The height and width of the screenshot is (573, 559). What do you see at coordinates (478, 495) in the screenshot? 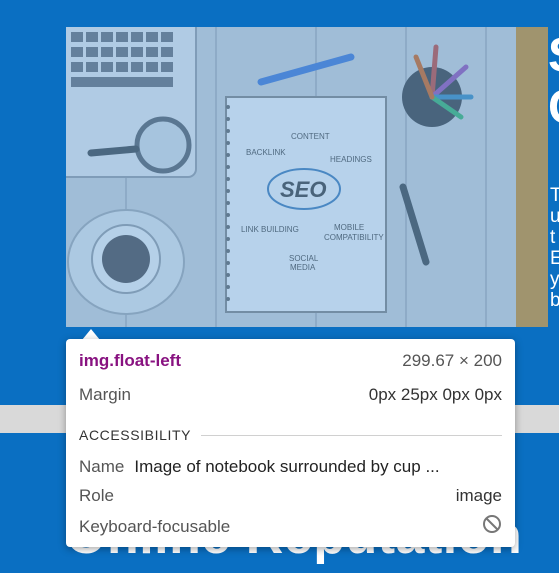
I see `role-value: image` at bounding box center [478, 495].